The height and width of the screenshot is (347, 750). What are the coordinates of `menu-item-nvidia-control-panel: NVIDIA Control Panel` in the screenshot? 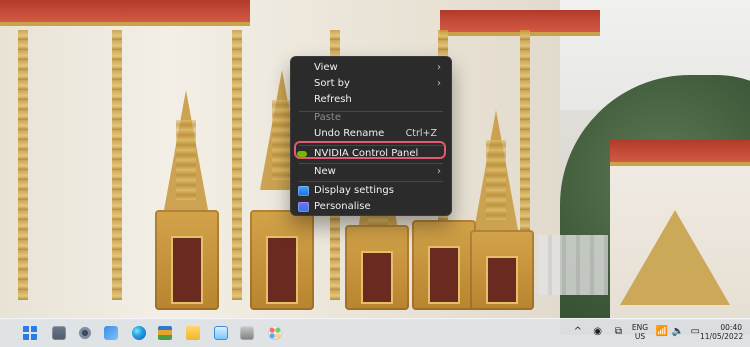 It's located at (371, 154).